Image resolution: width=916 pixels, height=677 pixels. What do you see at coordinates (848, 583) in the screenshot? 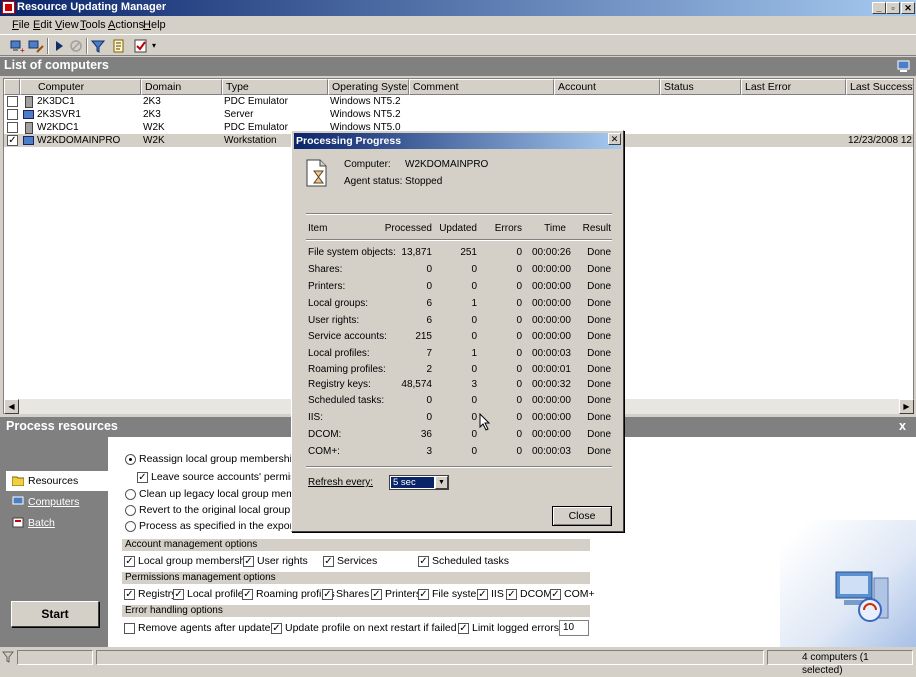
I see `decorative-background` at bounding box center [848, 583].